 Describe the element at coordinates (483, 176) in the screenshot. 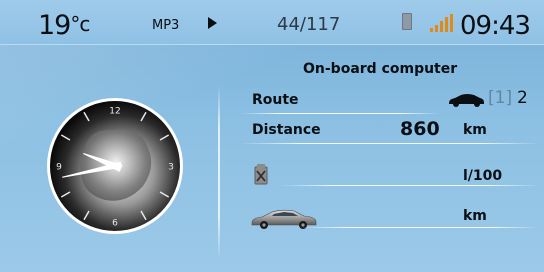

I see `consumption-unit: l/100` at that location.